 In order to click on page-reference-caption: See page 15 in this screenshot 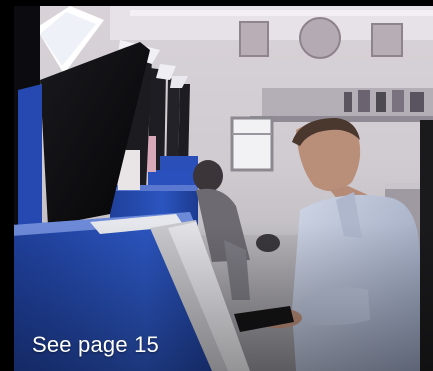, I will do `click(95, 344)`.